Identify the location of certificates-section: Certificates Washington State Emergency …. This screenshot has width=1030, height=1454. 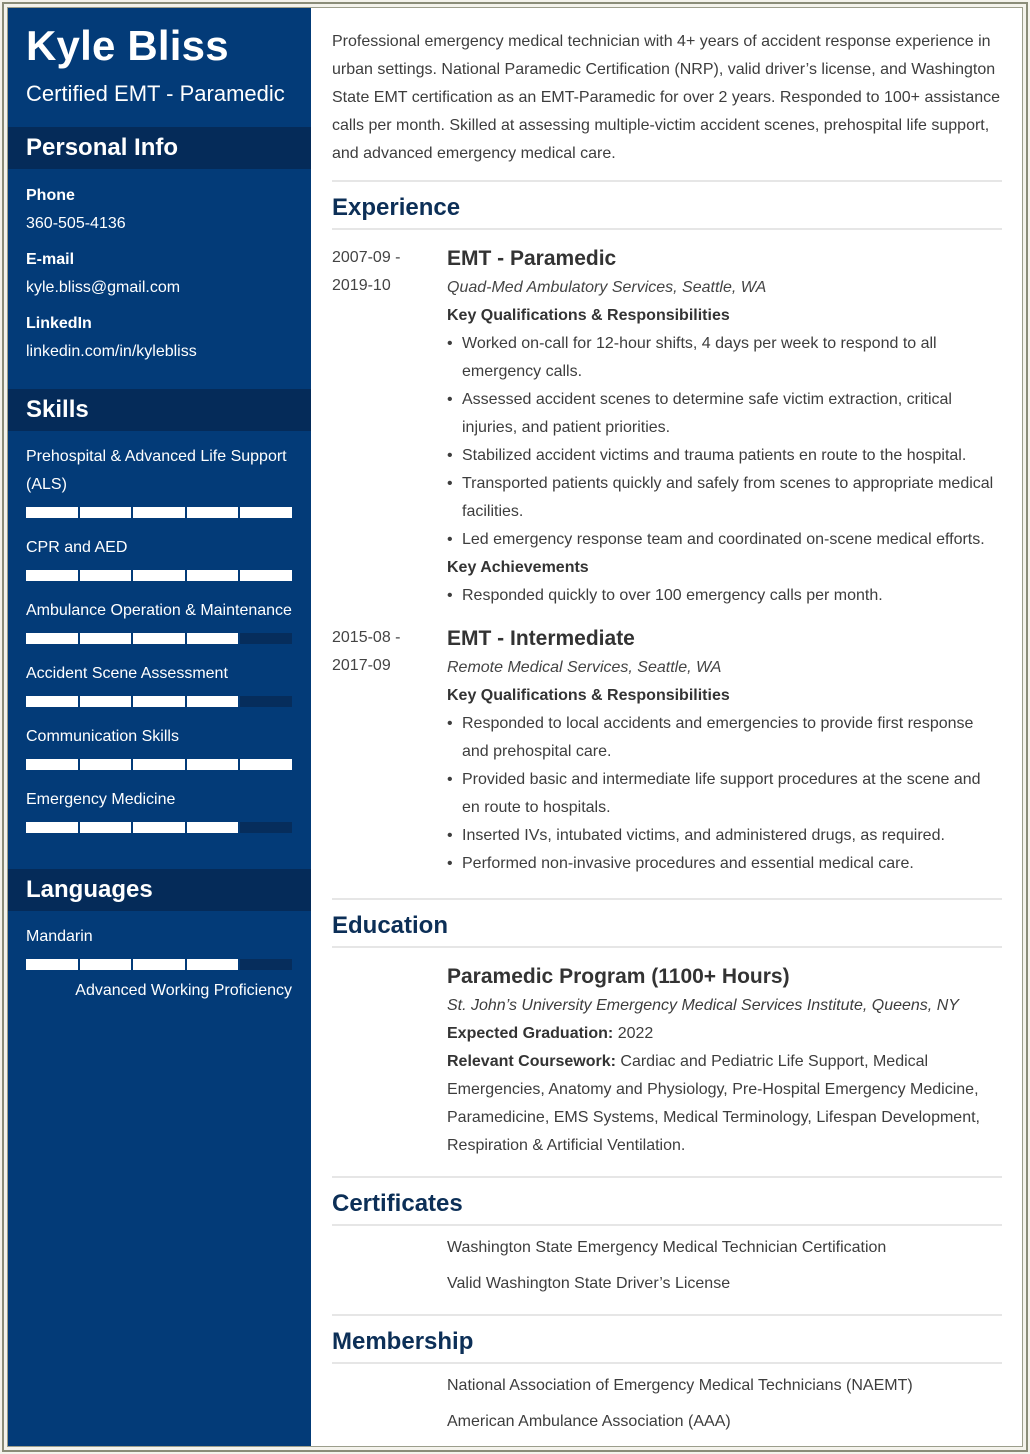
(667, 1236).